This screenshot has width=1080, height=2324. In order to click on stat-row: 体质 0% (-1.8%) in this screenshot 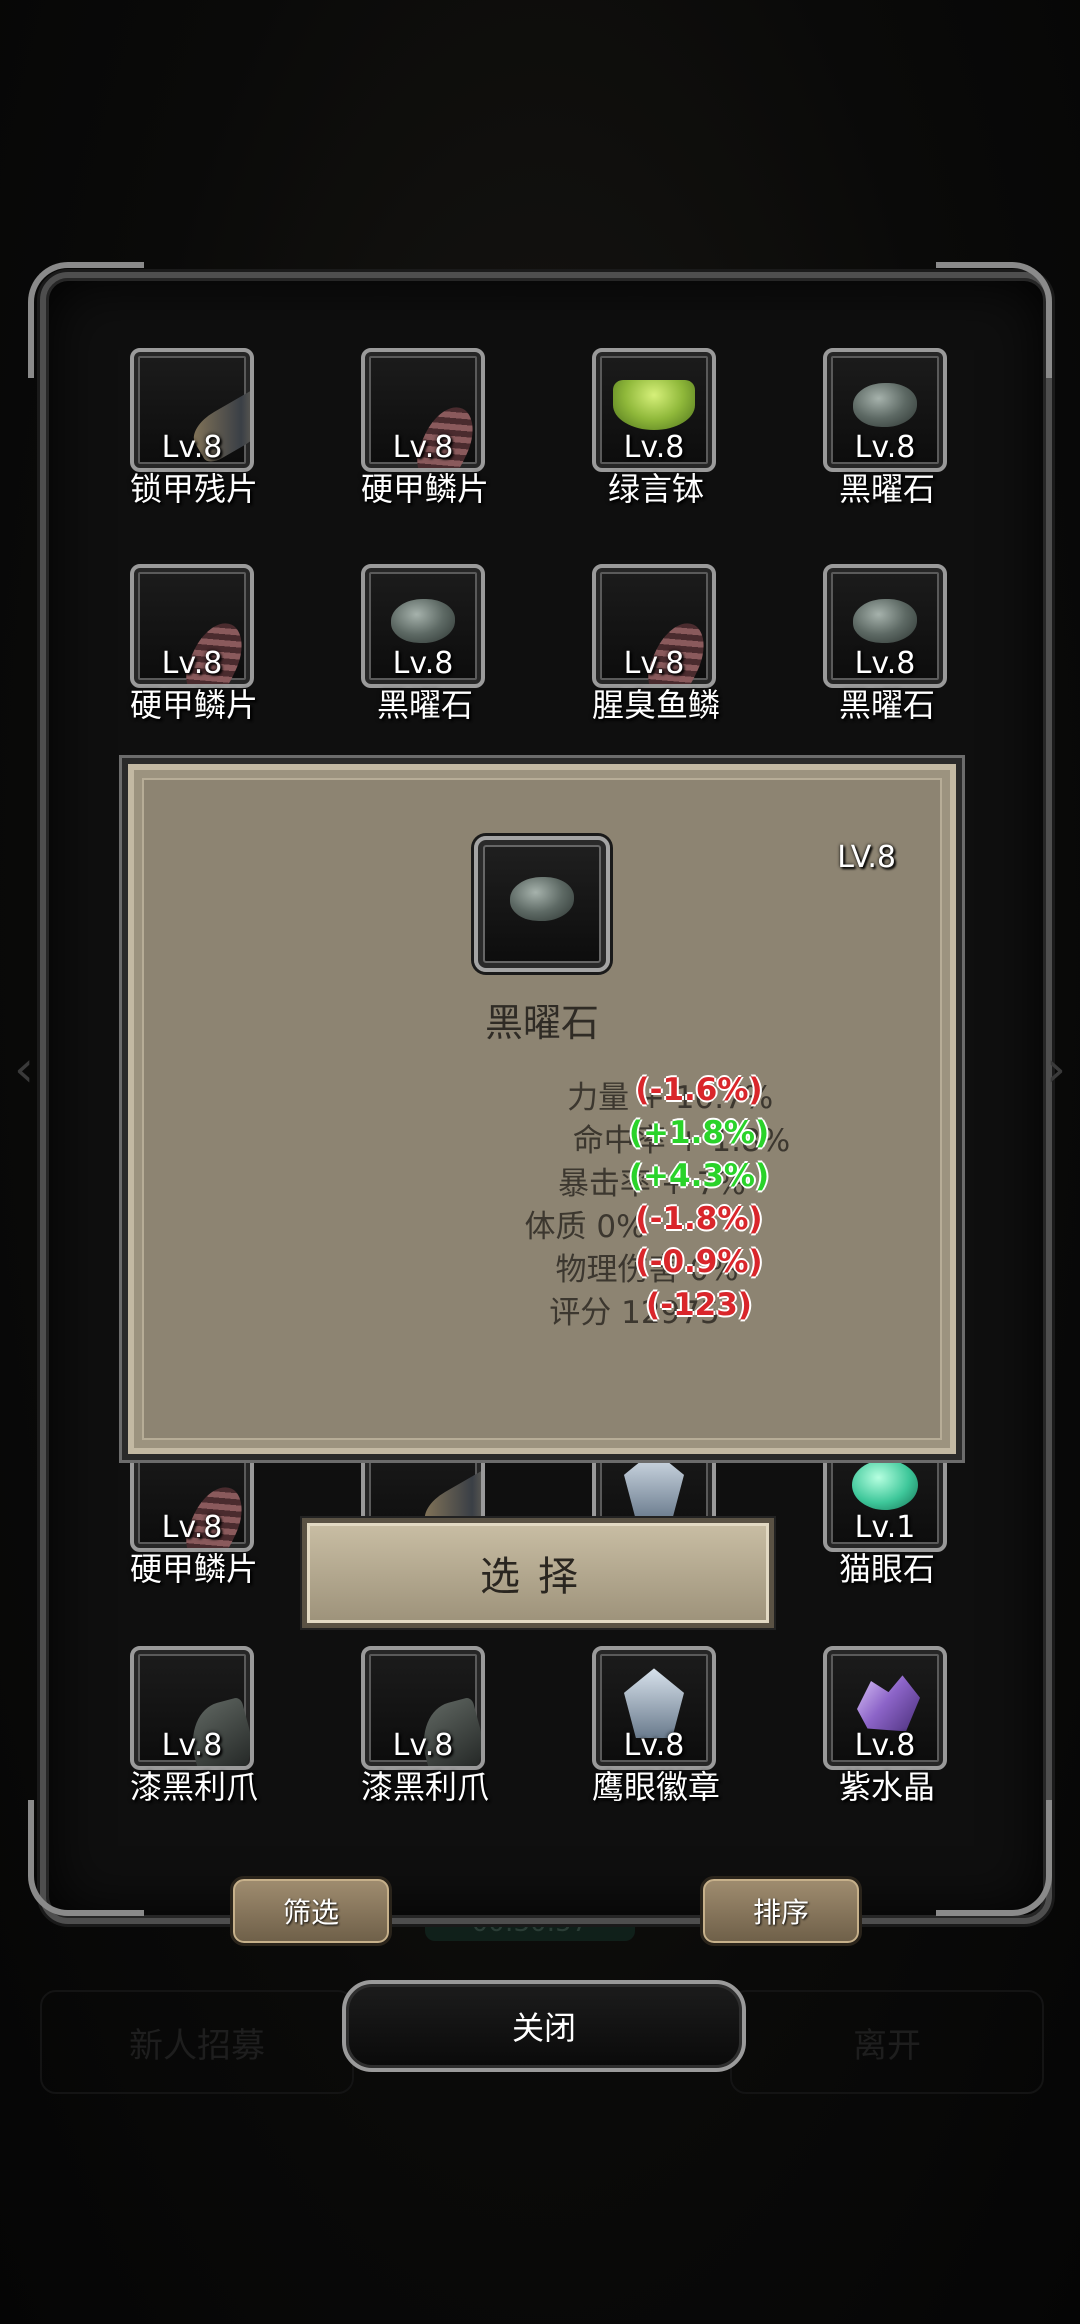, I will do `click(542, 1223)`.